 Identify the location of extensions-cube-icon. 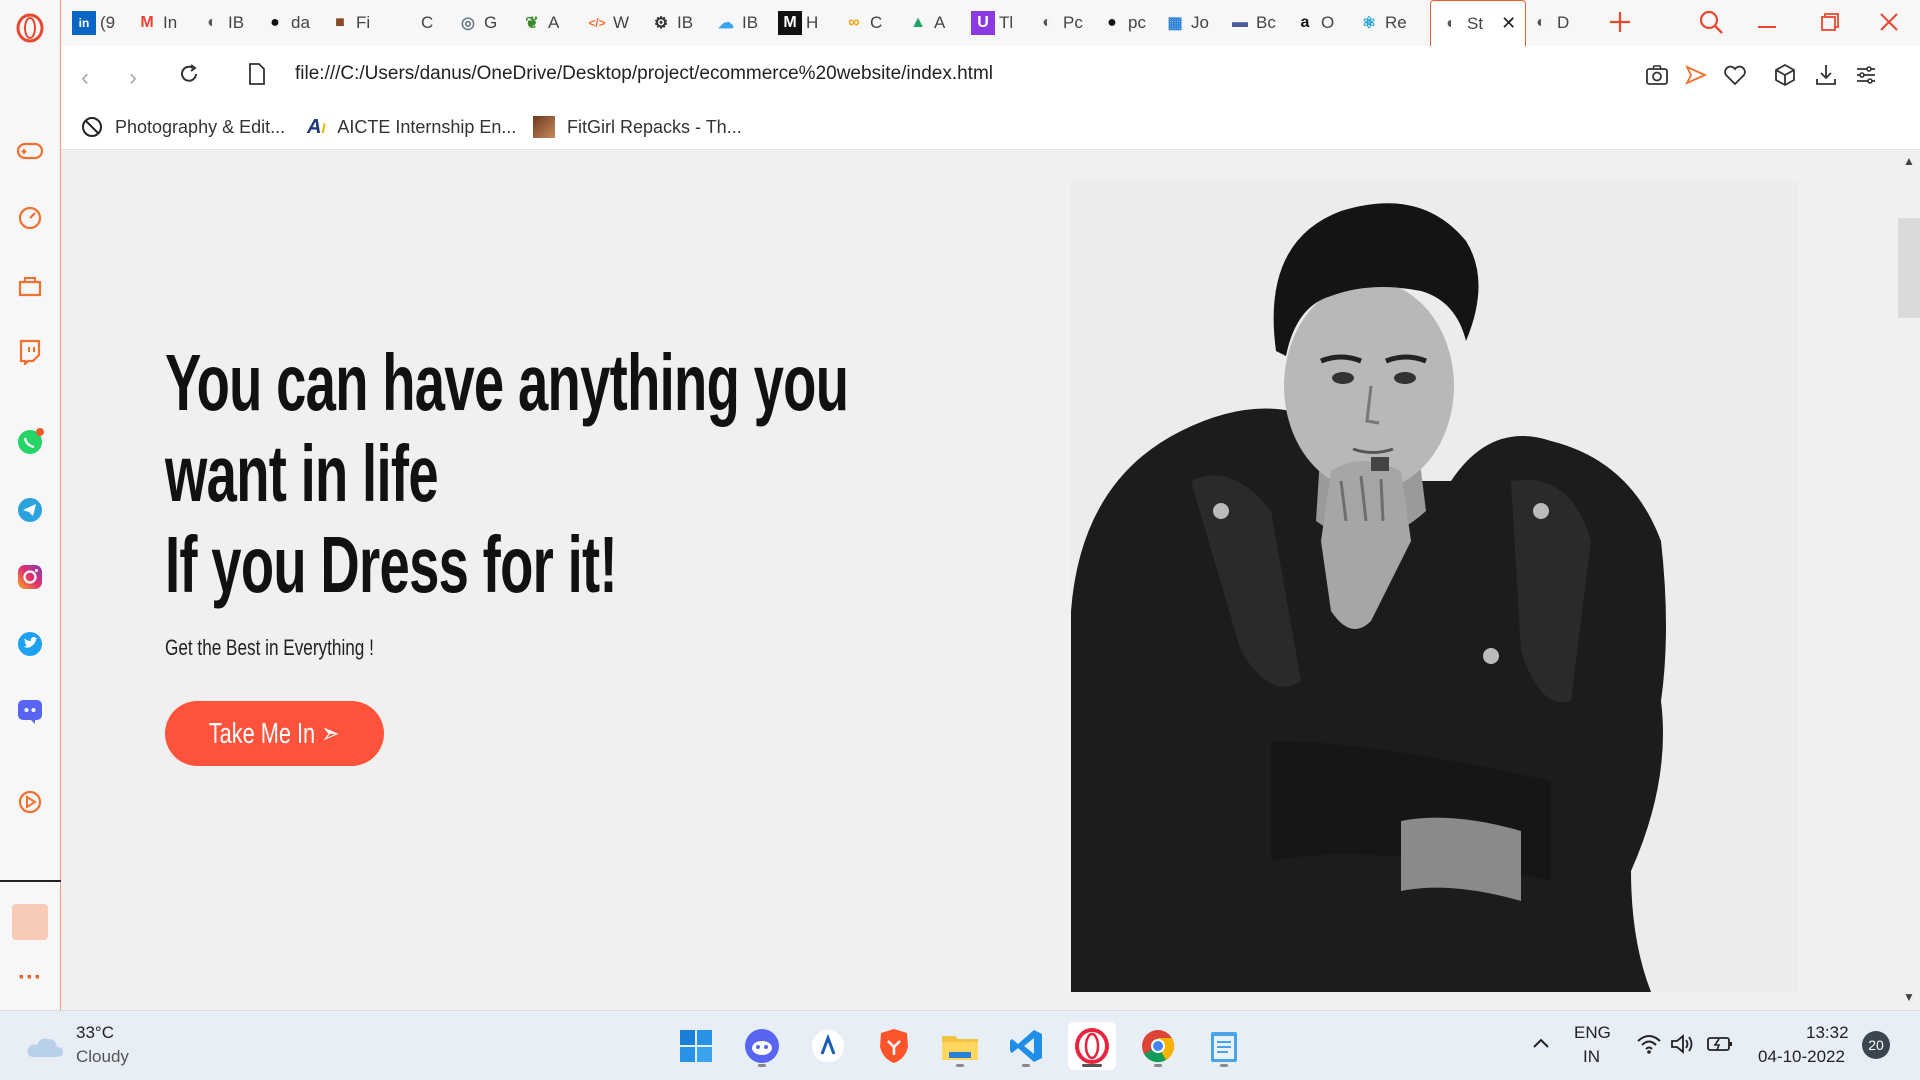
(1785, 75).